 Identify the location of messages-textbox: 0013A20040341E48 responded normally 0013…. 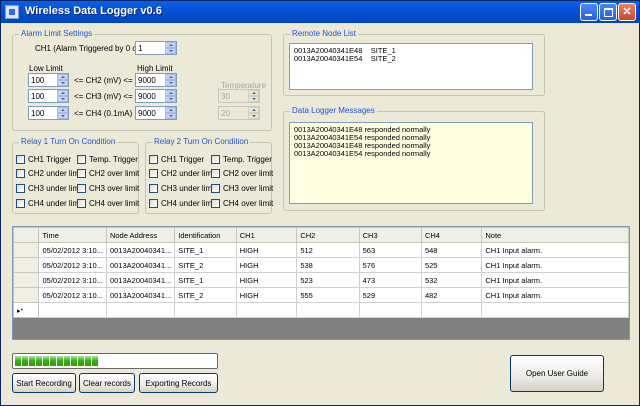
(411, 163).